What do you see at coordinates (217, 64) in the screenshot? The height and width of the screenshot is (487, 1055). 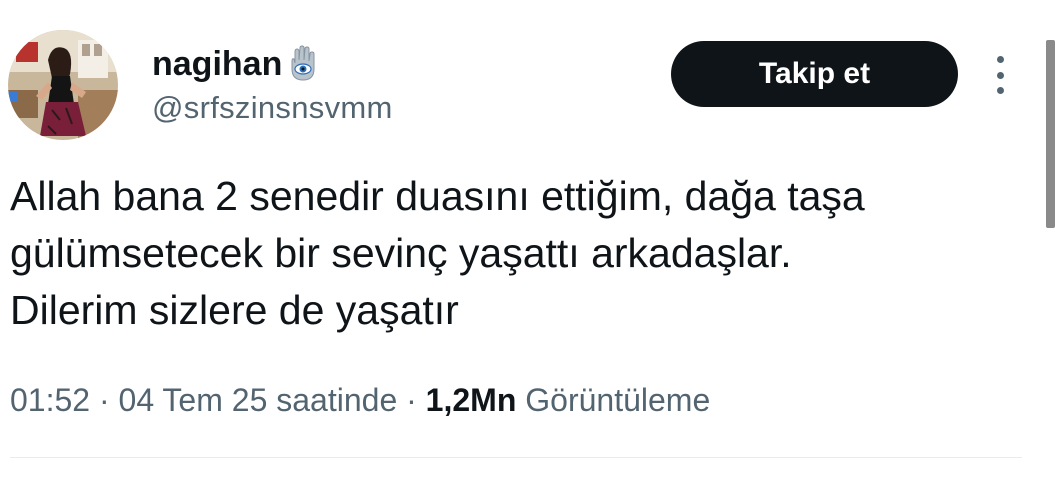 I see `display-name: nagihan` at bounding box center [217, 64].